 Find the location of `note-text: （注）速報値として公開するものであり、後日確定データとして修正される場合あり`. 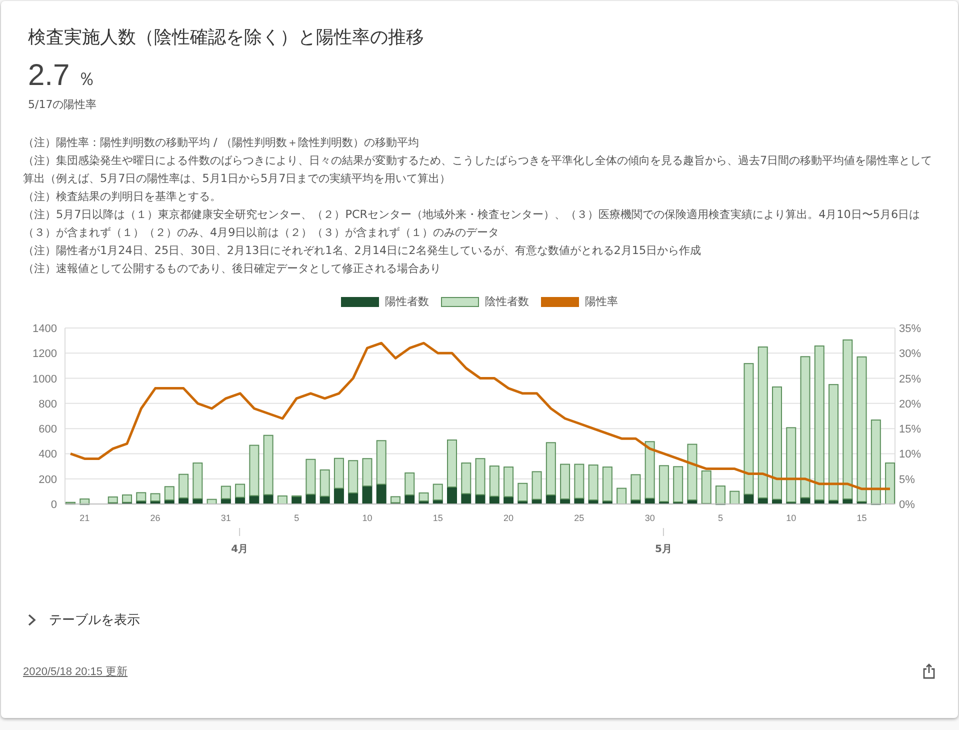

note-text: （注）速報値として公開するものであり、後日確定データとして修正される場合あり is located at coordinates (232, 269).